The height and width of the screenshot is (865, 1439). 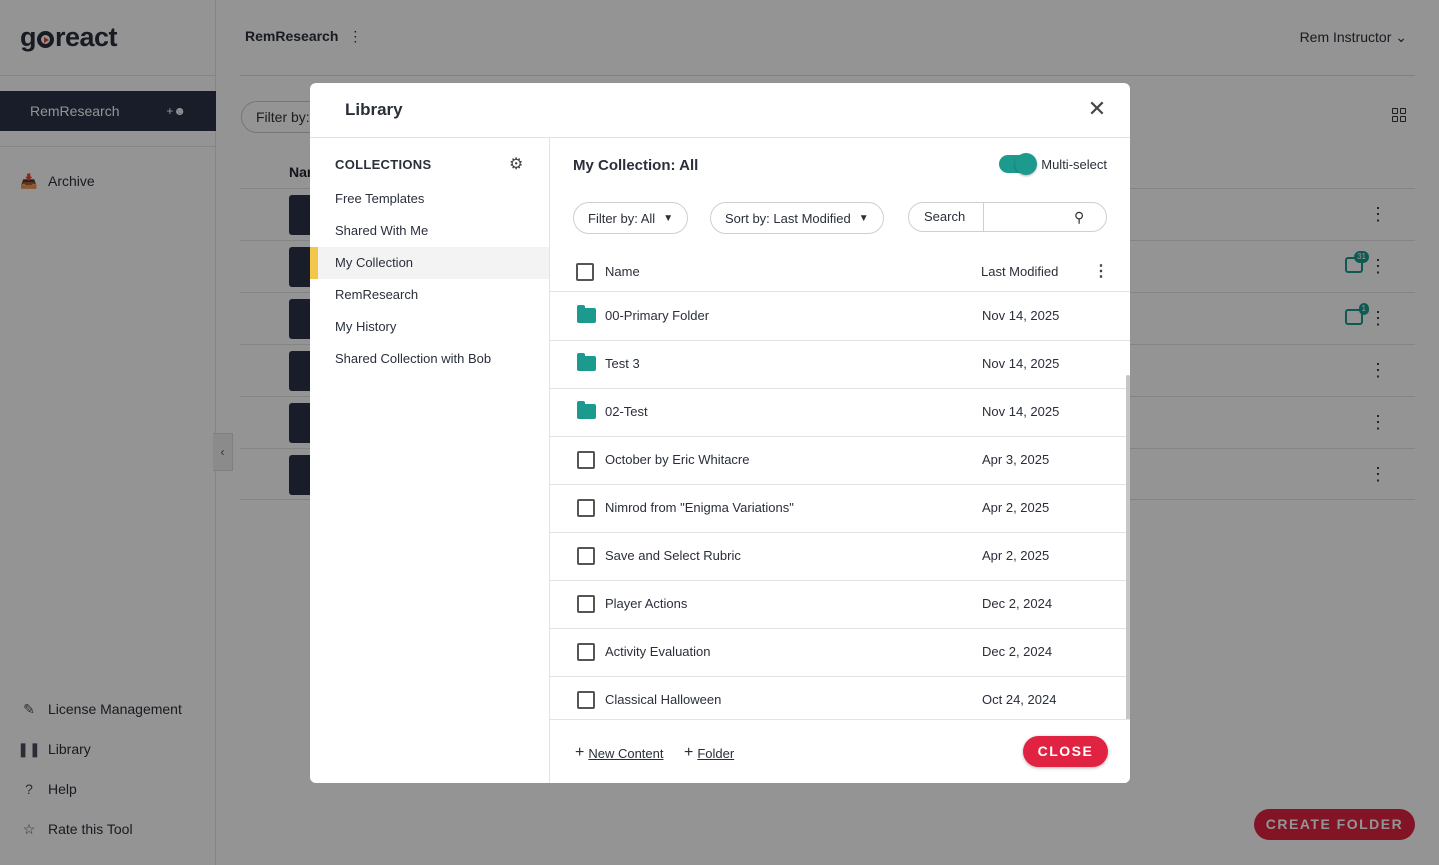 I want to click on collection-free-templates: Free Templates, so click(x=429, y=199).